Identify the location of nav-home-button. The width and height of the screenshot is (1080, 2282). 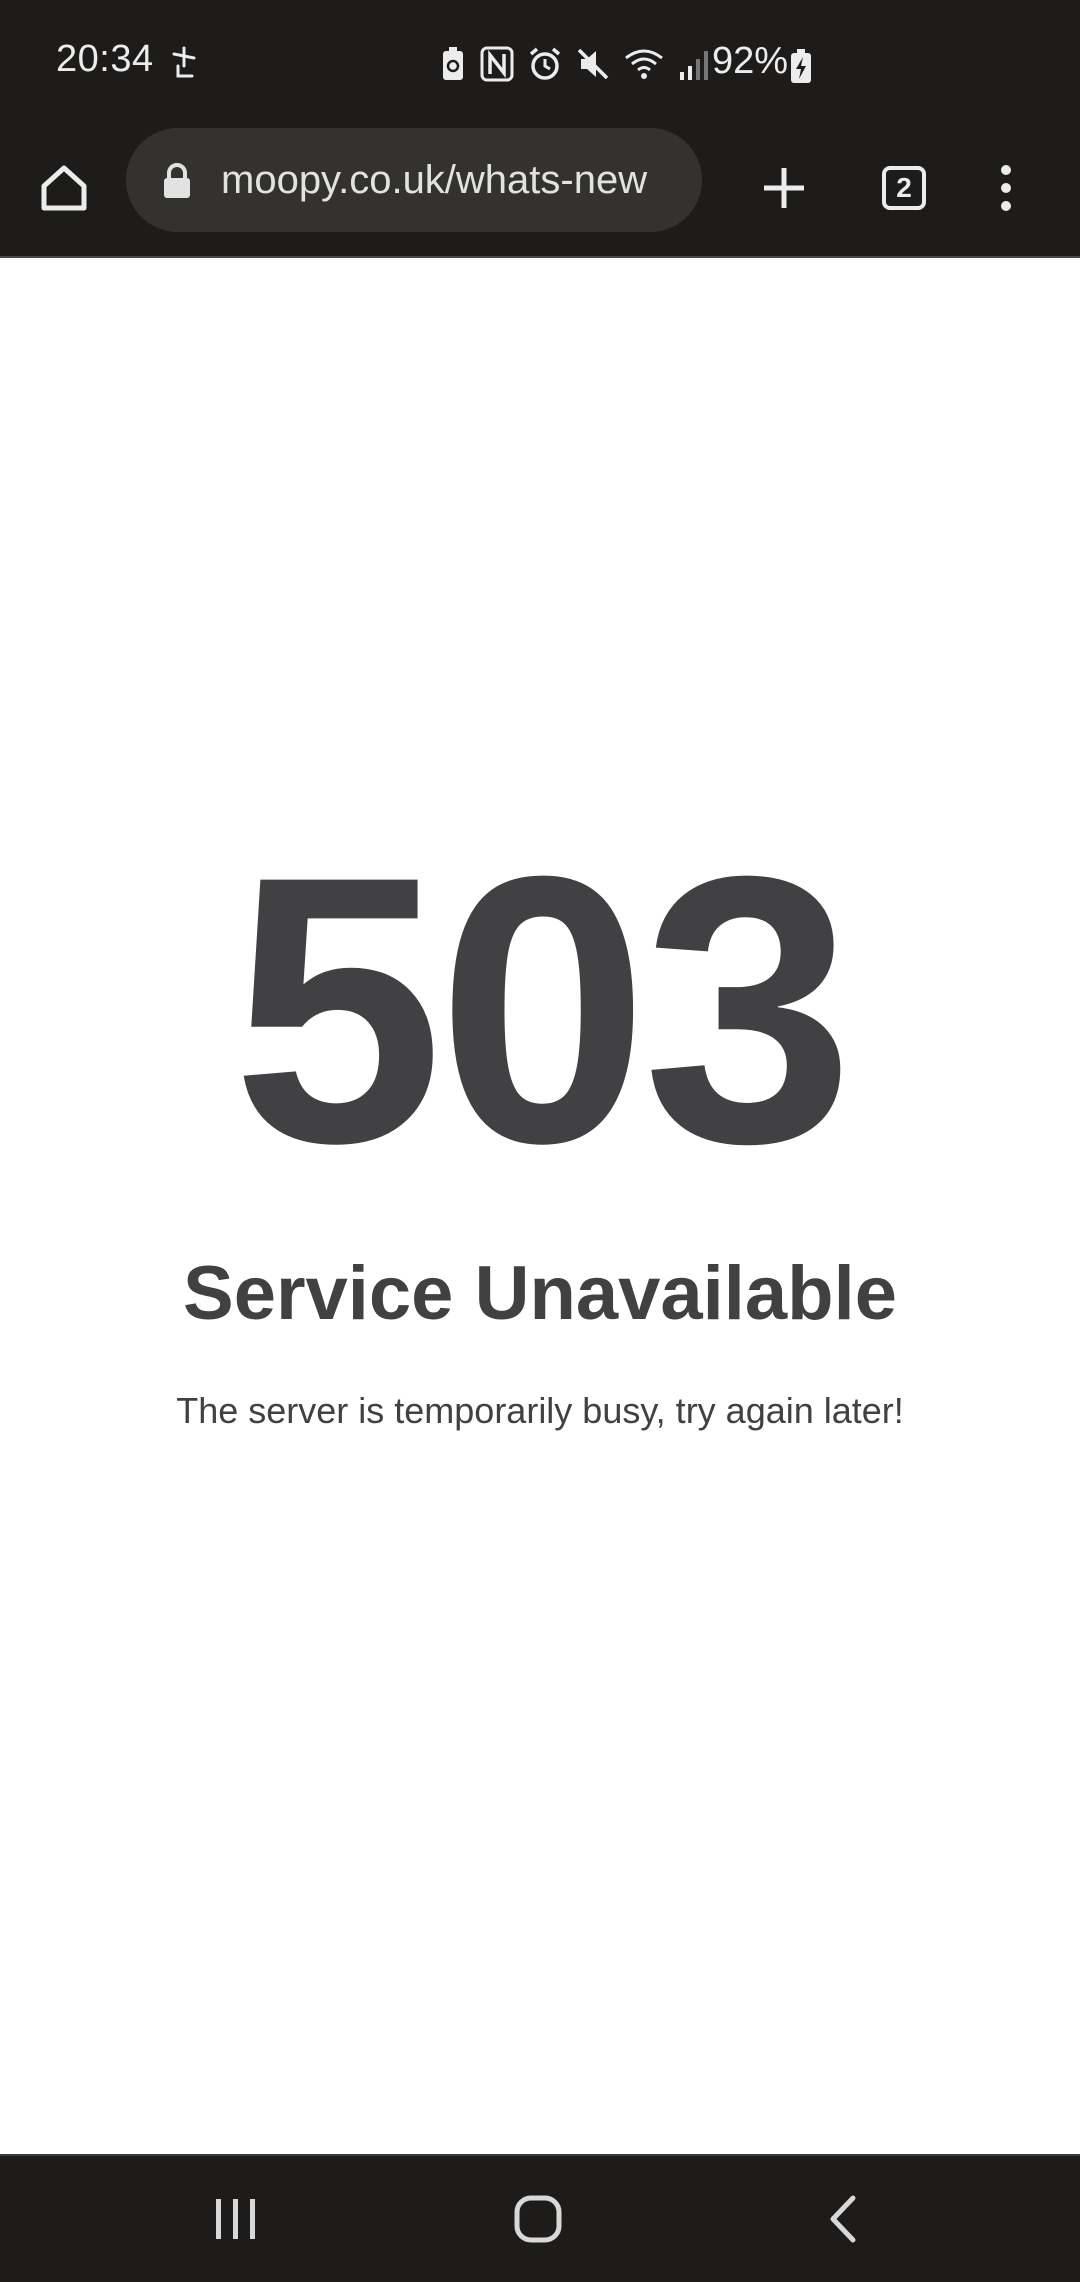
(538, 2219).